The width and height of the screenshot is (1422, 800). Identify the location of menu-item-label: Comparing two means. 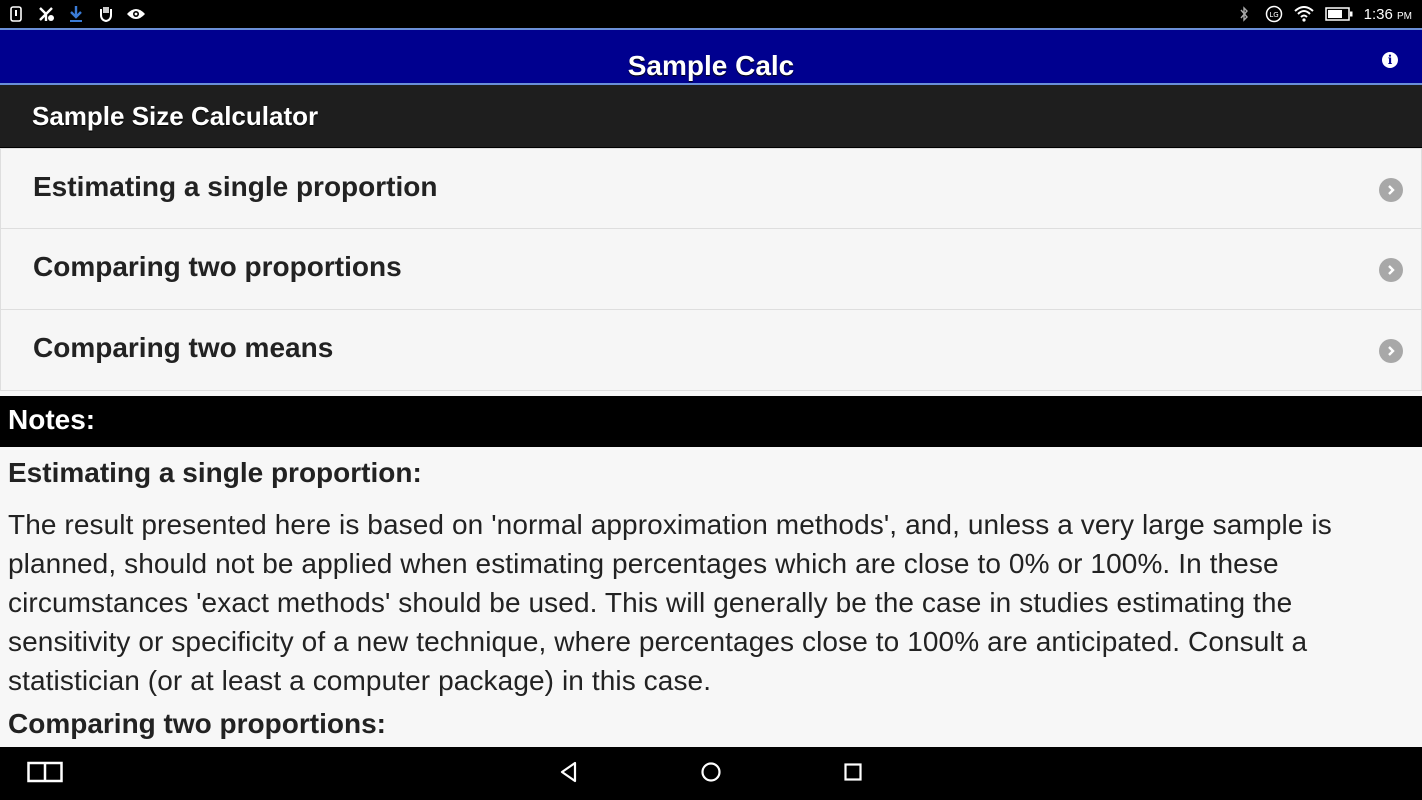
(183, 347).